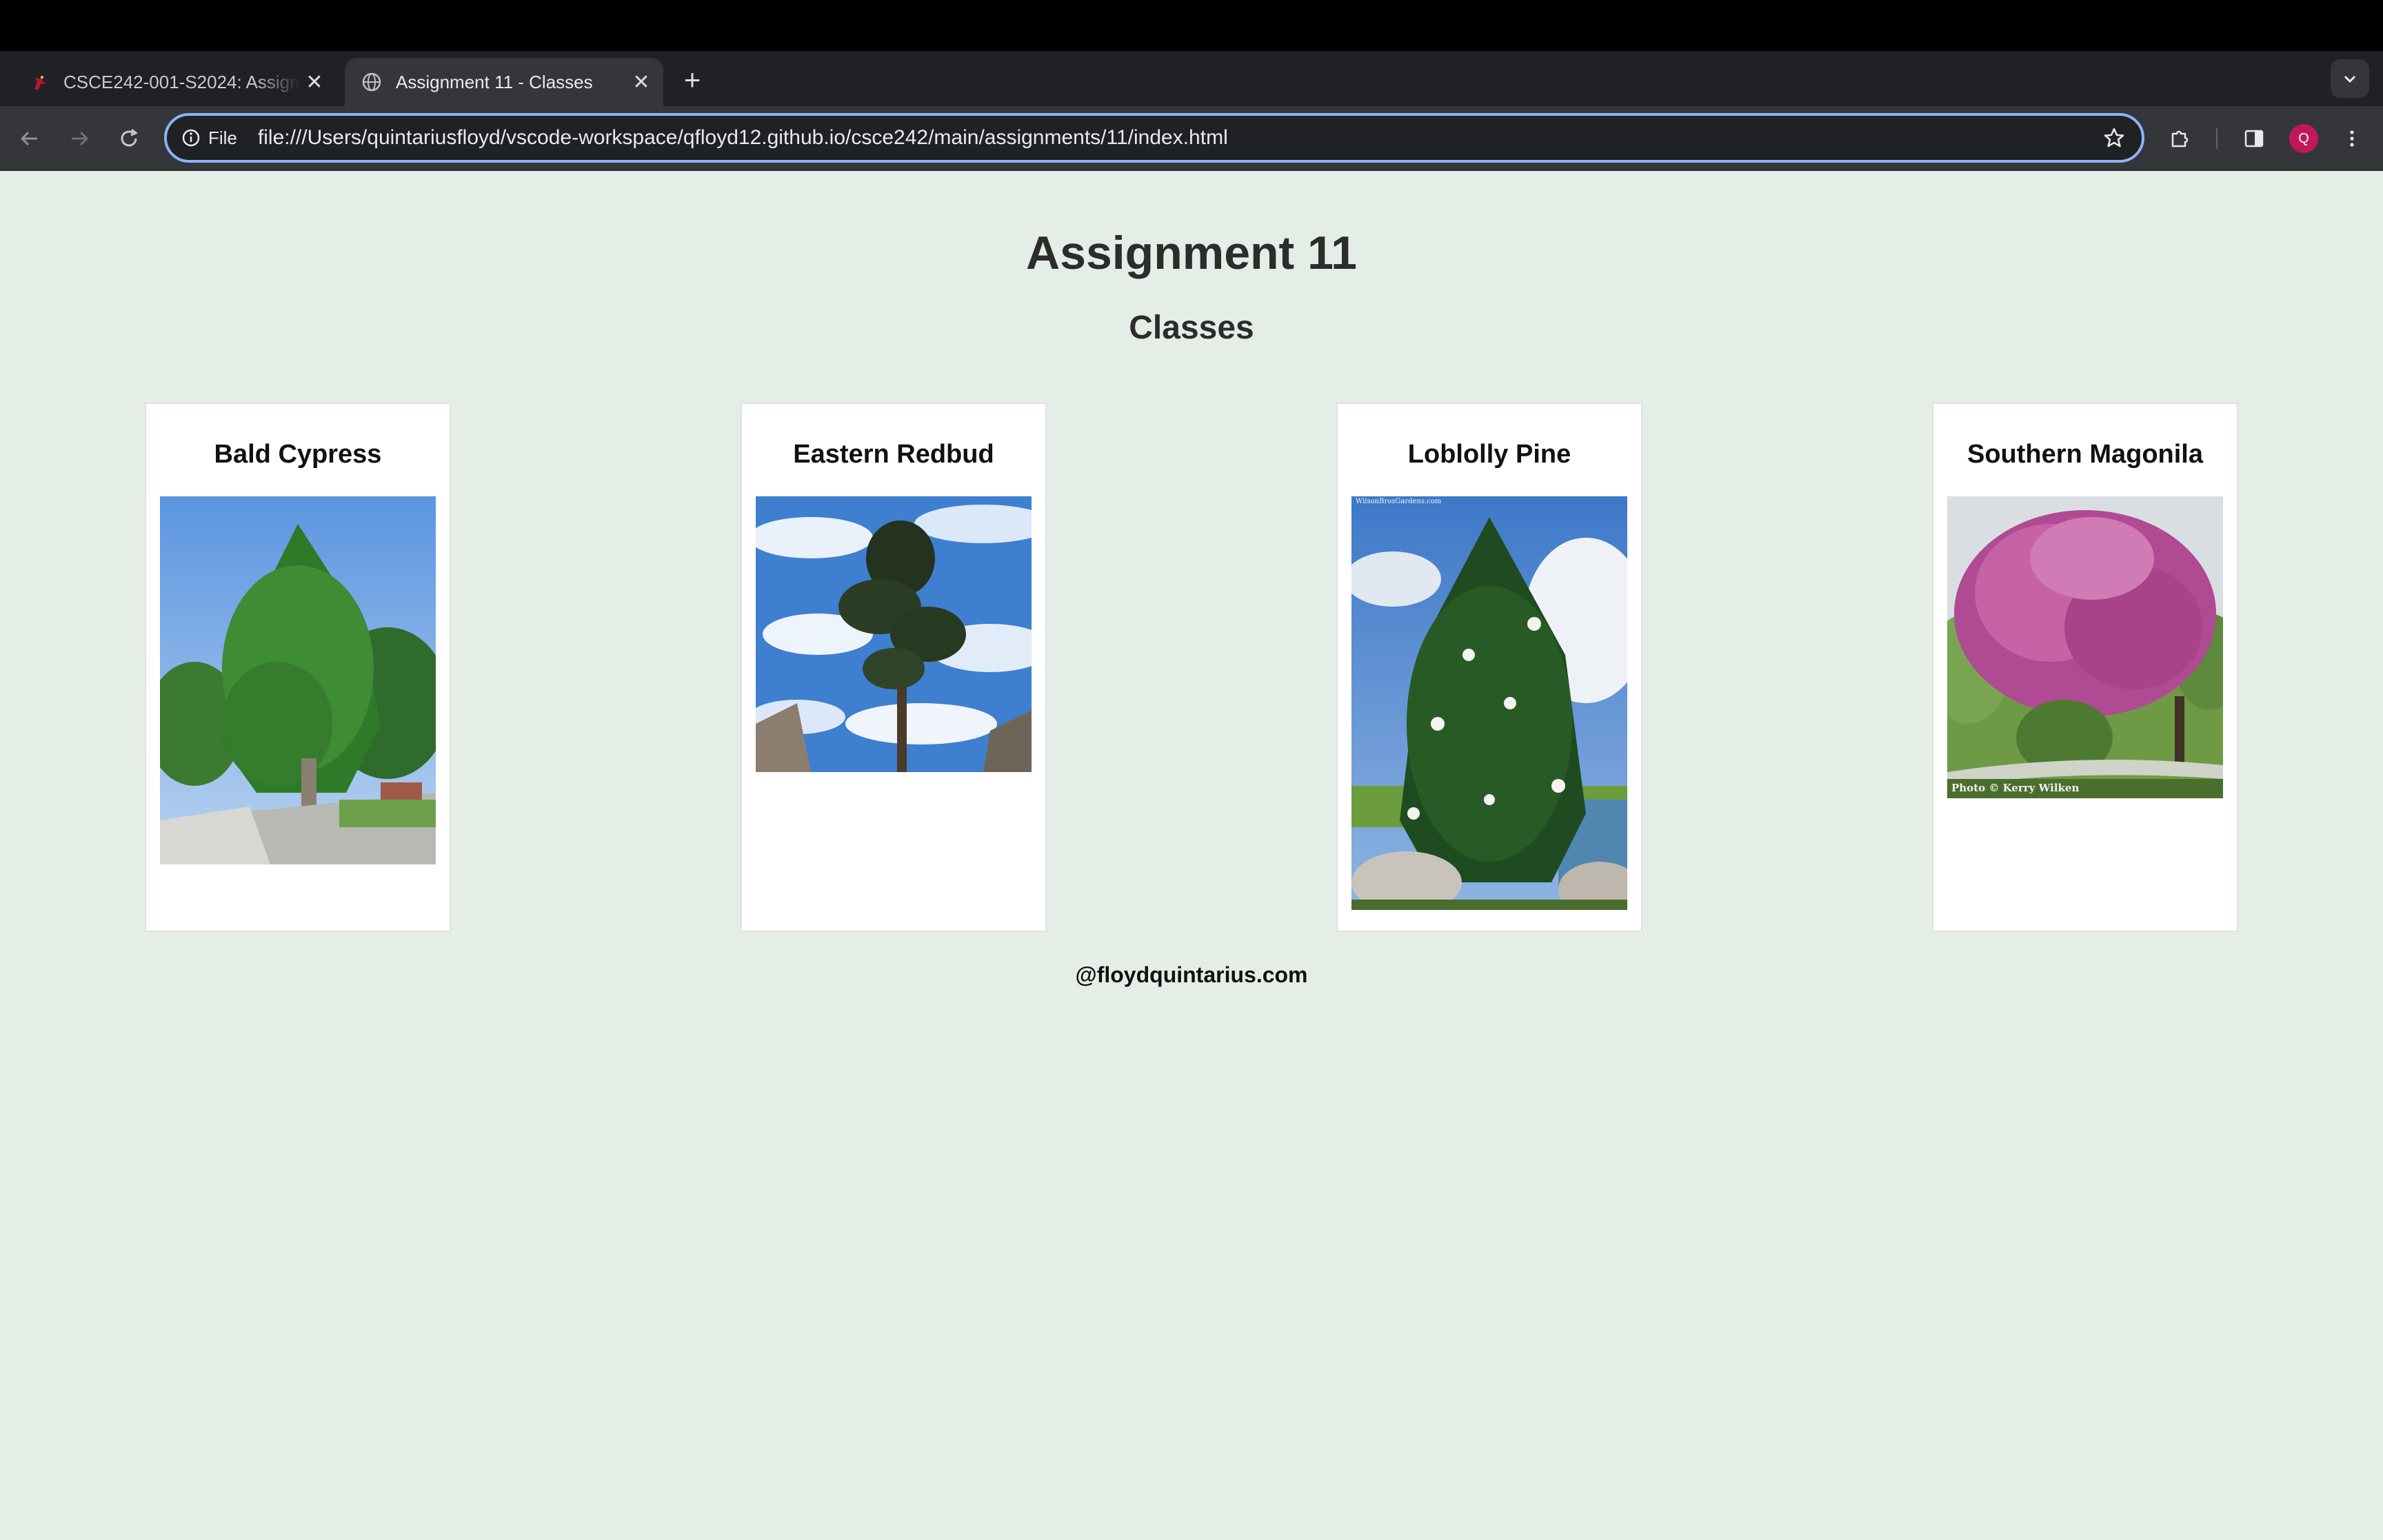  I want to click on side-panel-icon, so click(2254, 139).